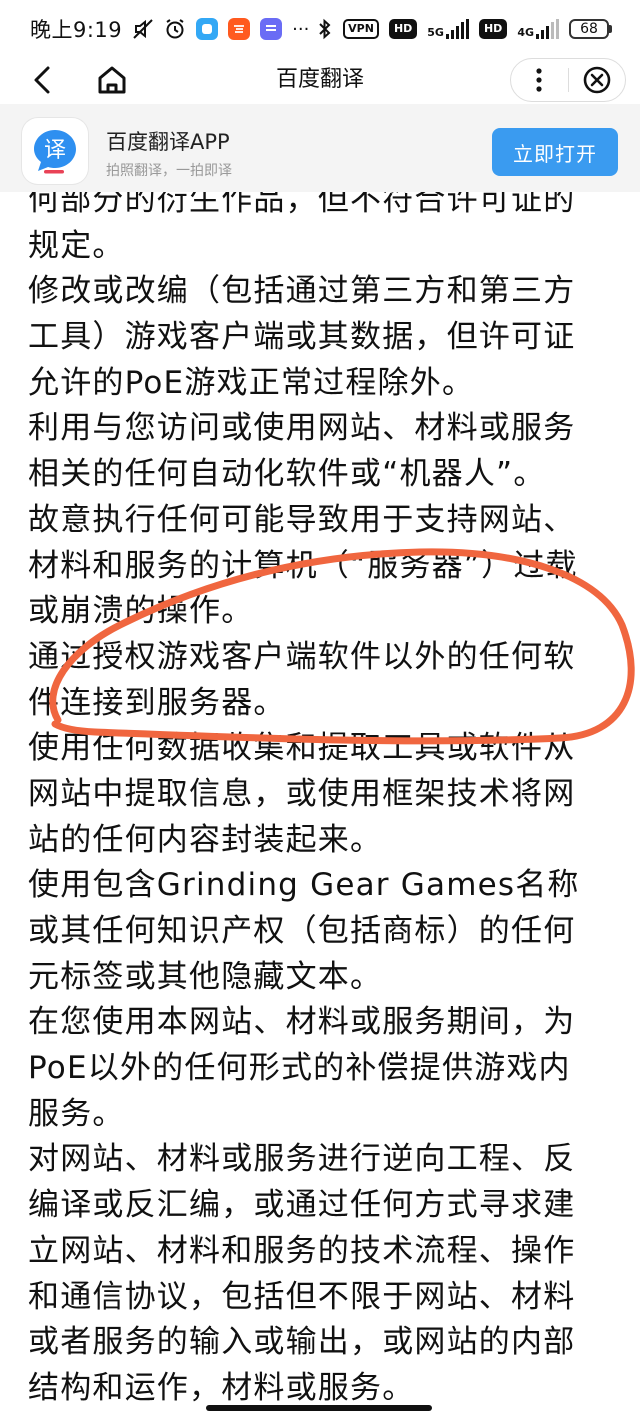  What do you see at coordinates (76, 30) in the screenshot?
I see `status-time: 晚上9:19` at bounding box center [76, 30].